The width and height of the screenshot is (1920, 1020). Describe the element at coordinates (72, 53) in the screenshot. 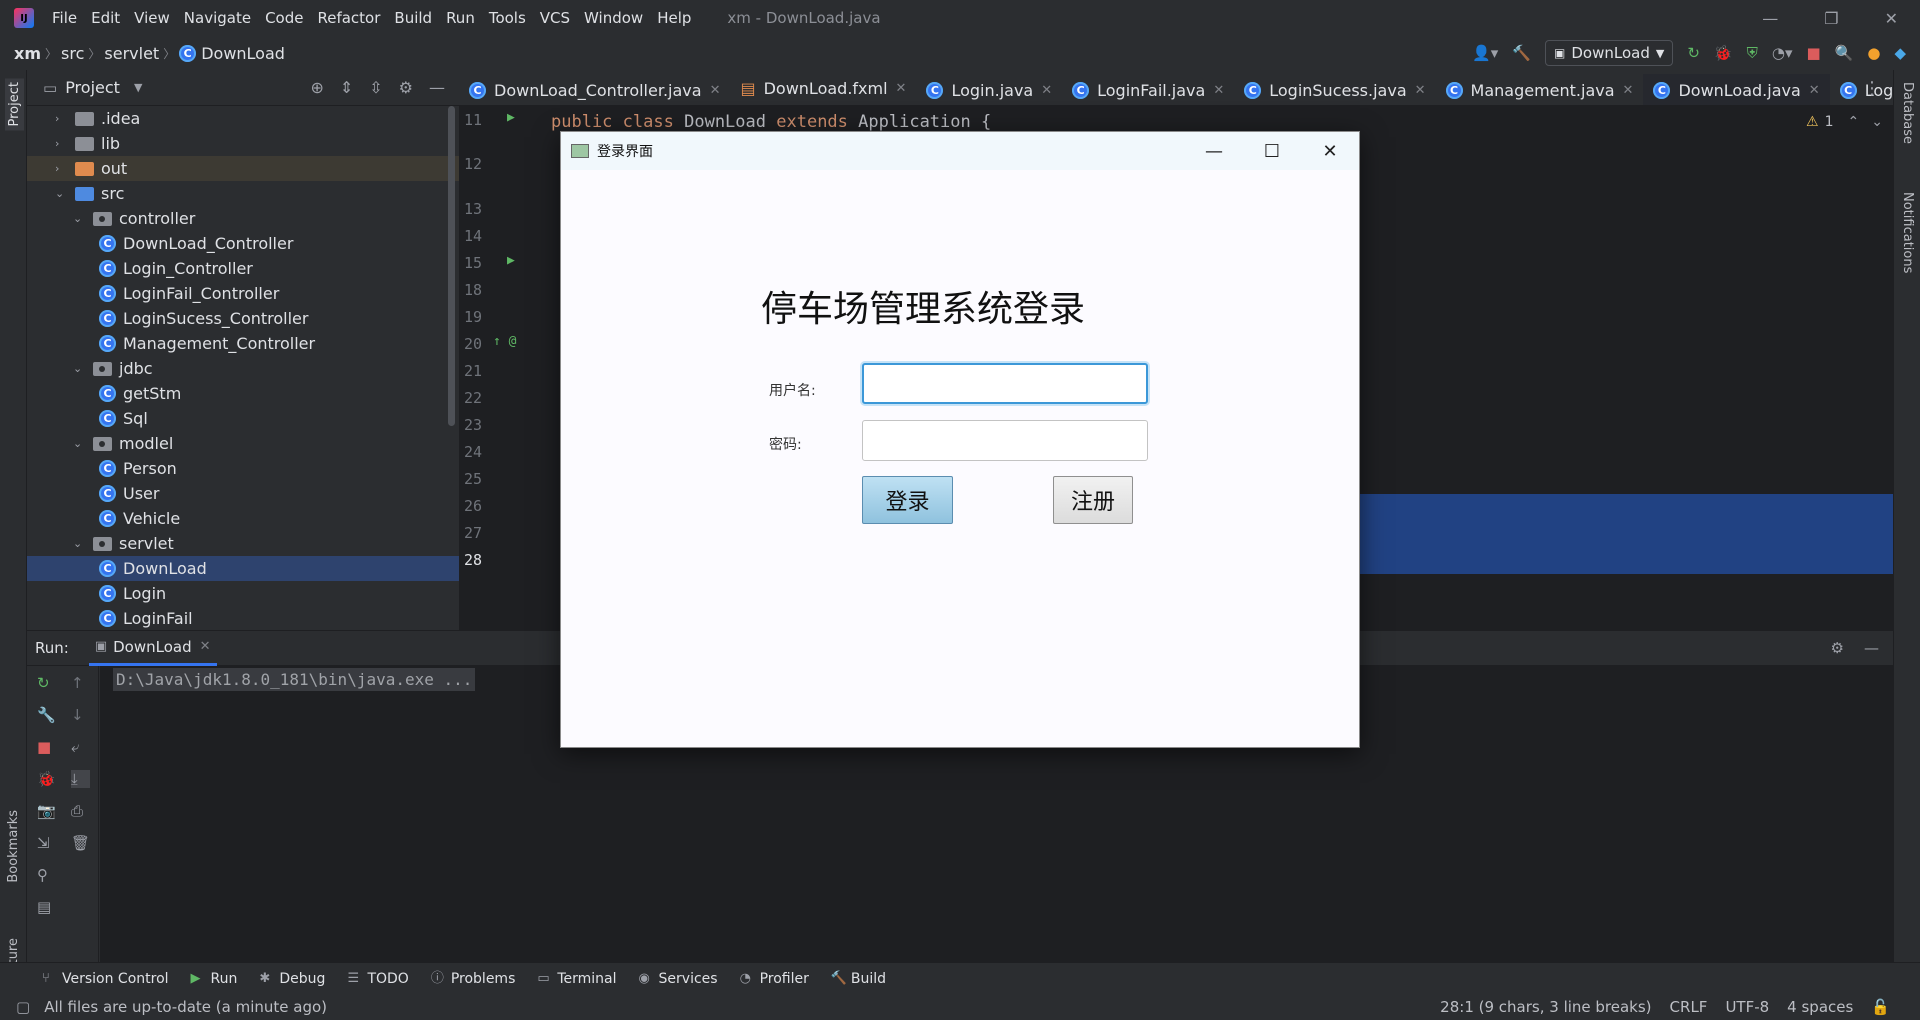

I see `breadcrumb-item: src` at that location.